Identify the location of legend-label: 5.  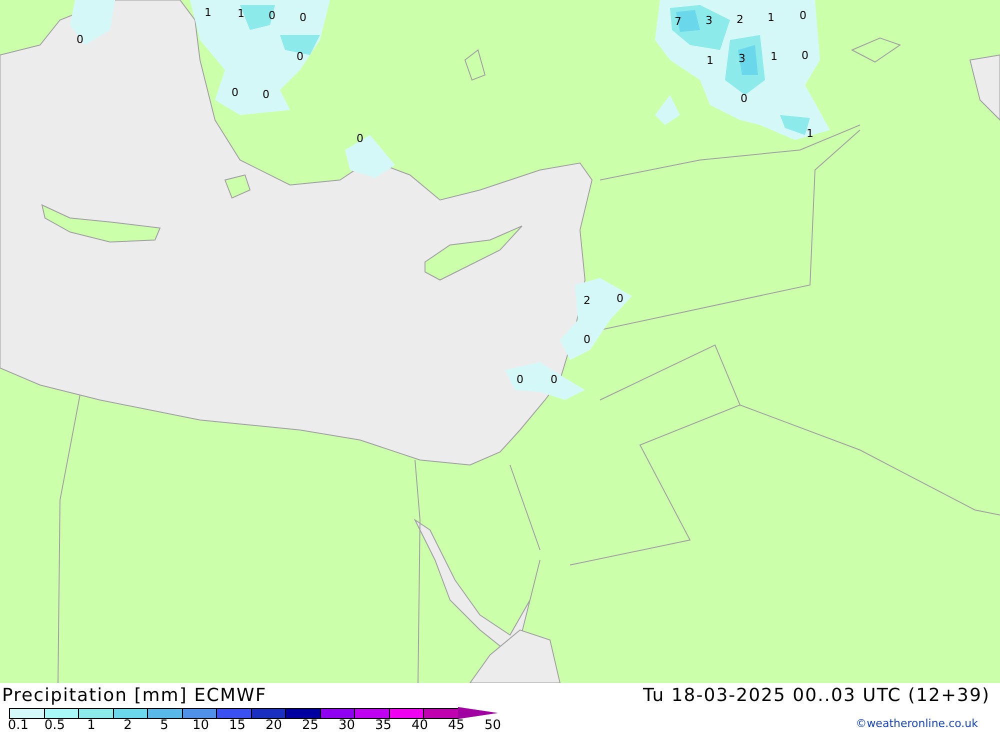
(164, 726).